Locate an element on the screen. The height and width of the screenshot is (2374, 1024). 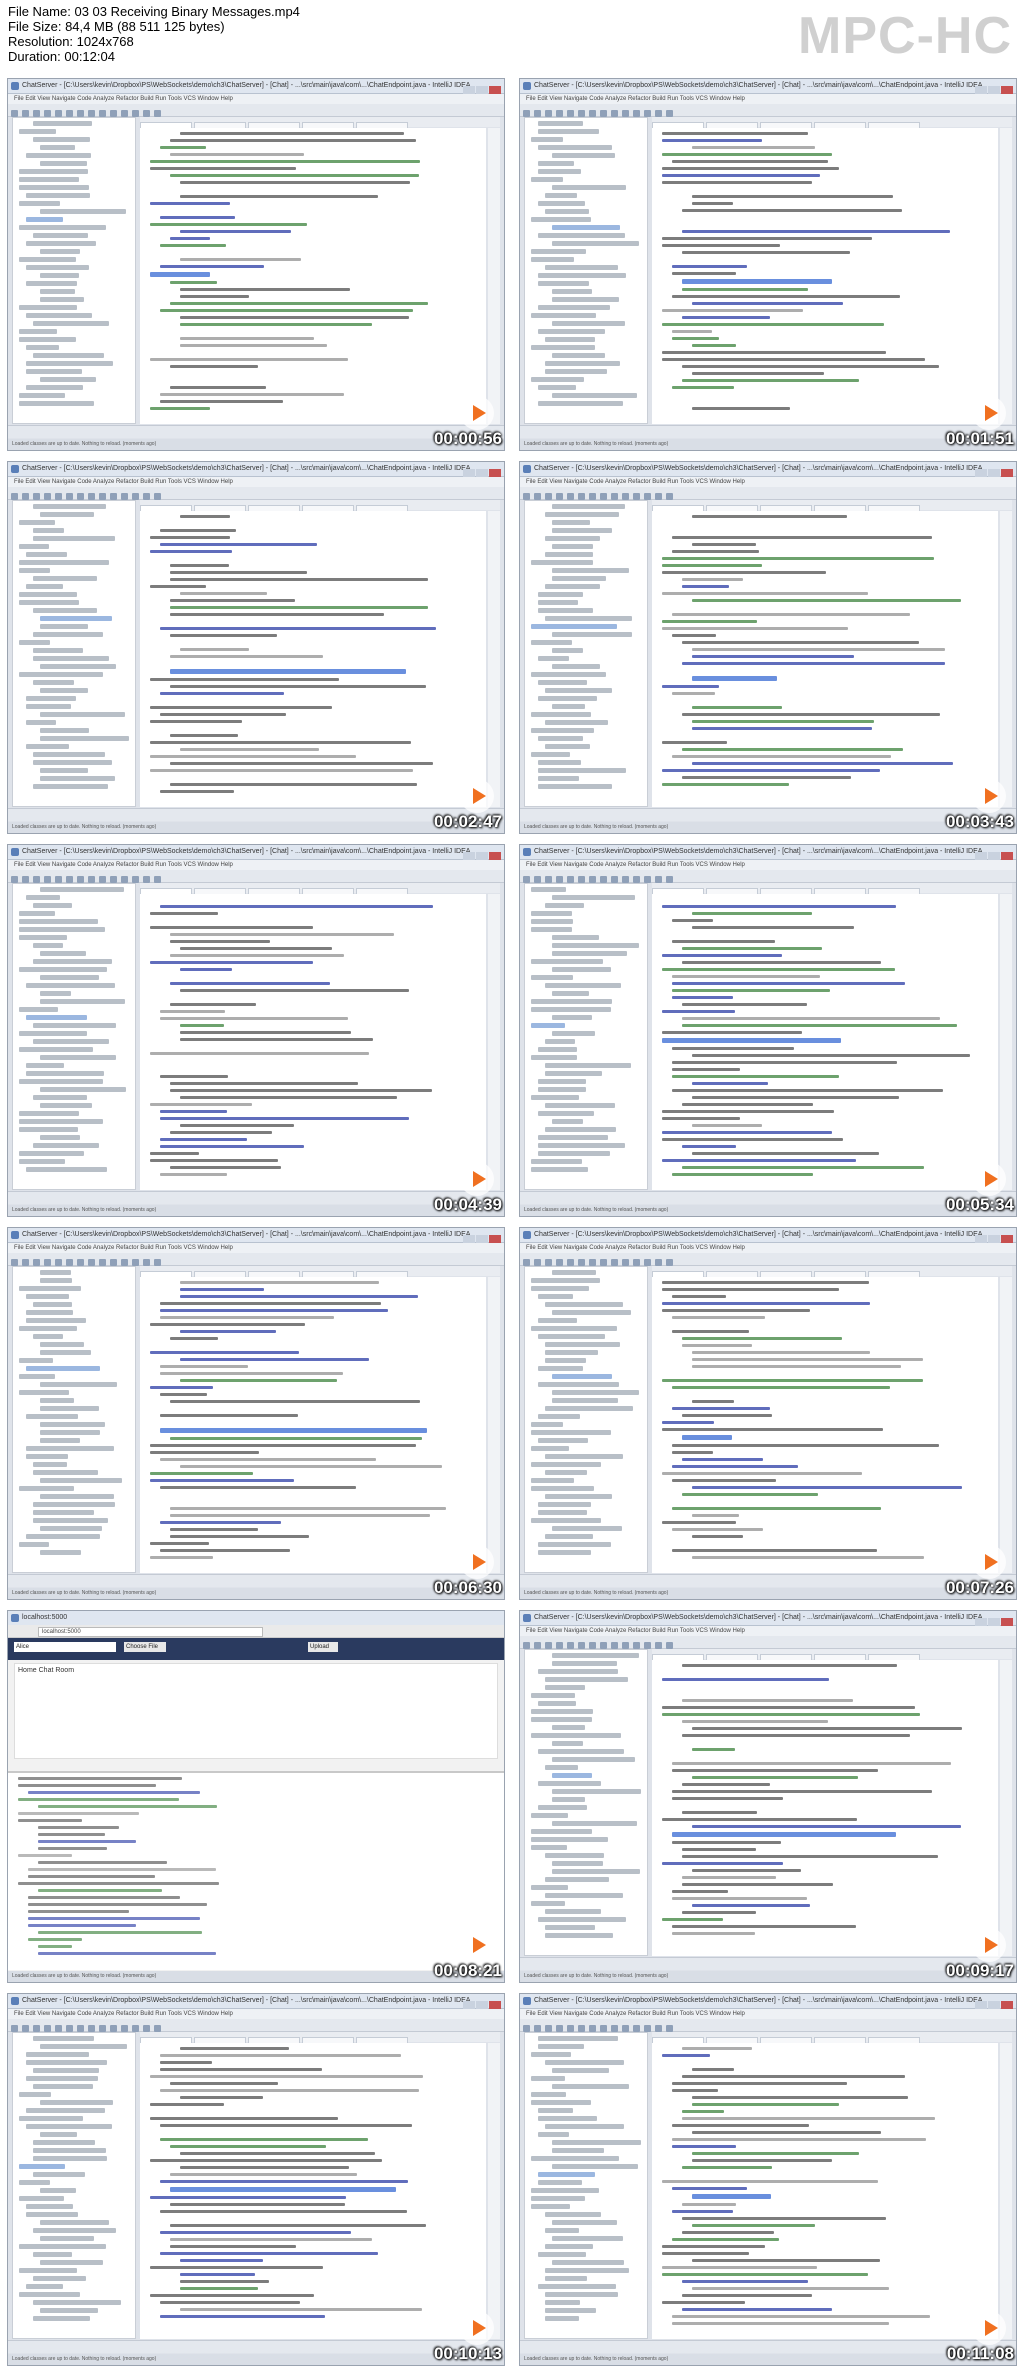
name-input: Alice is located at coordinates (65, 1647).